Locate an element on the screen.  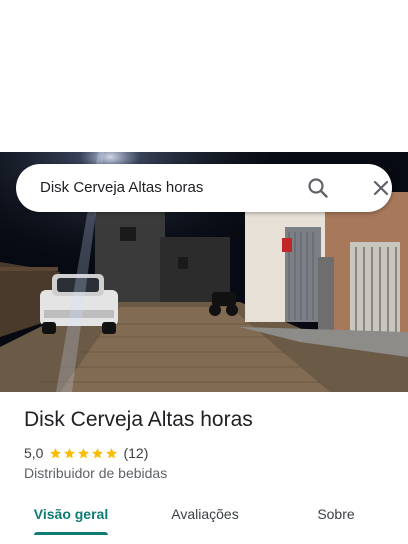
rating-value: 5,0 is located at coordinates (34, 453).